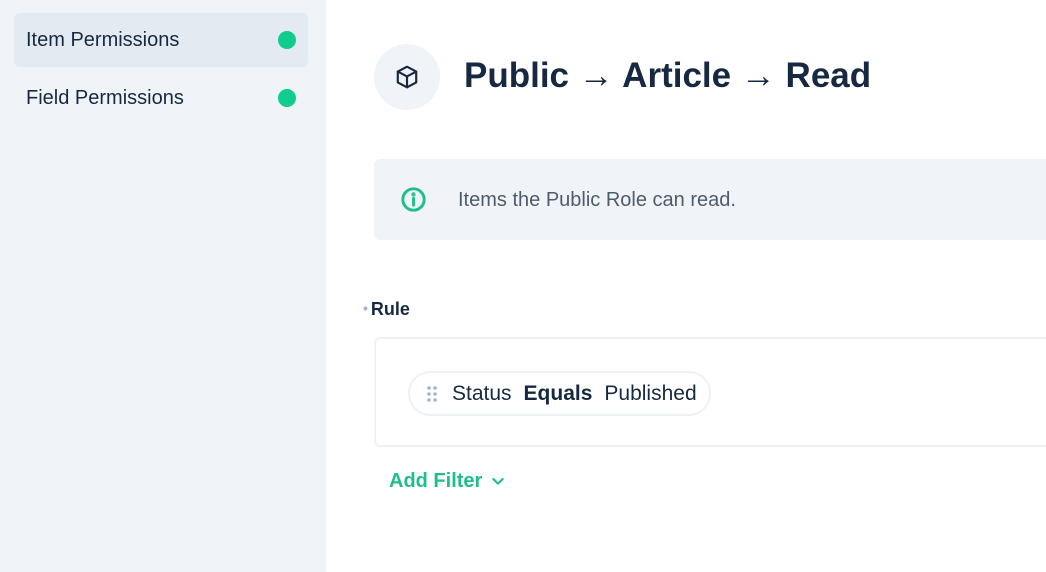 Image resolution: width=1046 pixels, height=572 pixels. What do you see at coordinates (482, 394) in the screenshot?
I see `filter-field: Status` at bounding box center [482, 394].